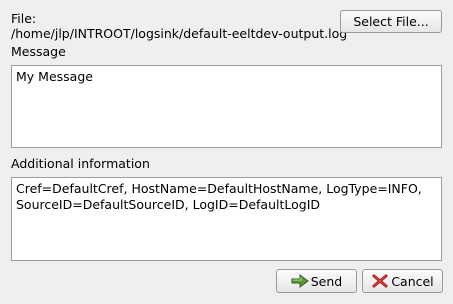 Image resolution: width=453 pixels, height=304 pixels. Describe the element at coordinates (412, 281) in the screenshot. I see `cancel-label: Cancel` at that location.